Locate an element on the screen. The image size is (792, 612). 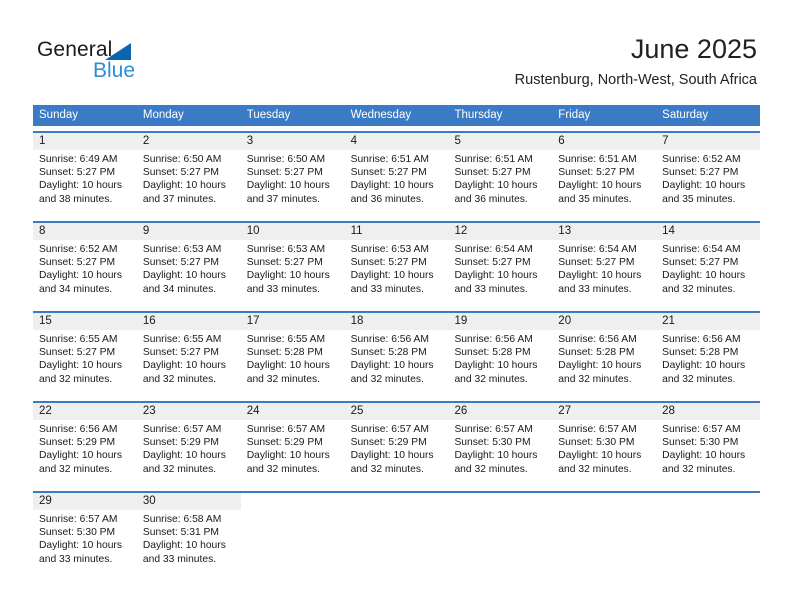
day-number-bar: 10 is located at coordinates (292, 231).